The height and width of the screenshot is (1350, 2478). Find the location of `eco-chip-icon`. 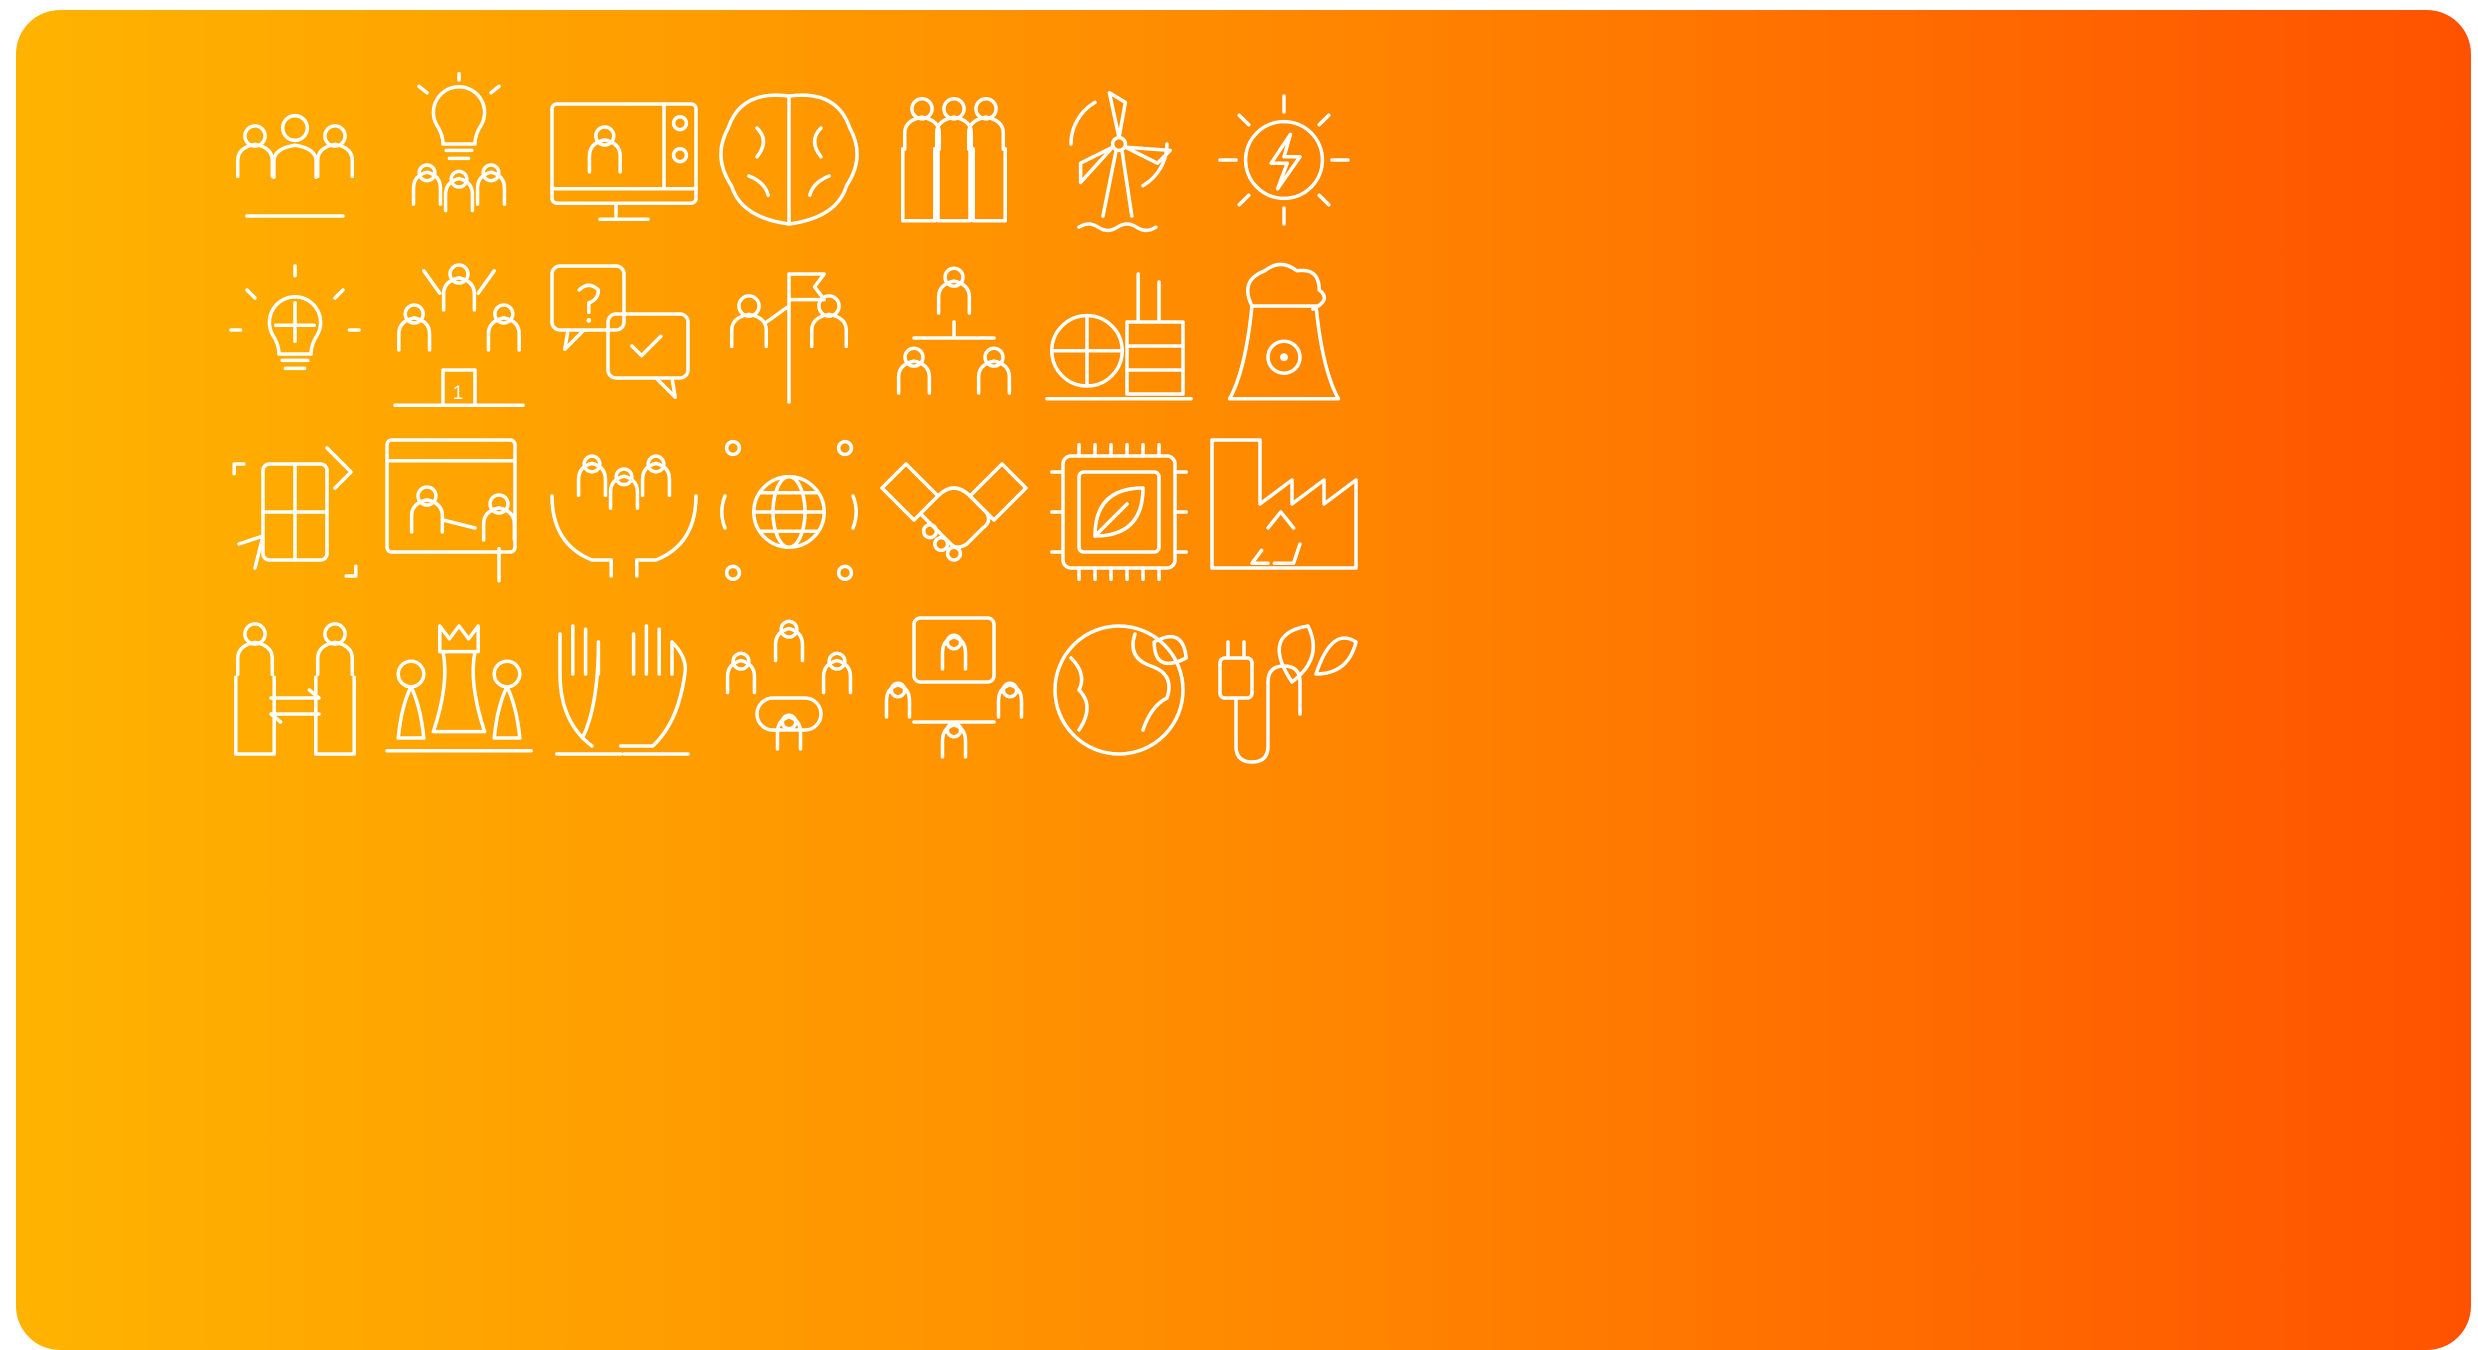

eco-chip-icon is located at coordinates (1119, 512).